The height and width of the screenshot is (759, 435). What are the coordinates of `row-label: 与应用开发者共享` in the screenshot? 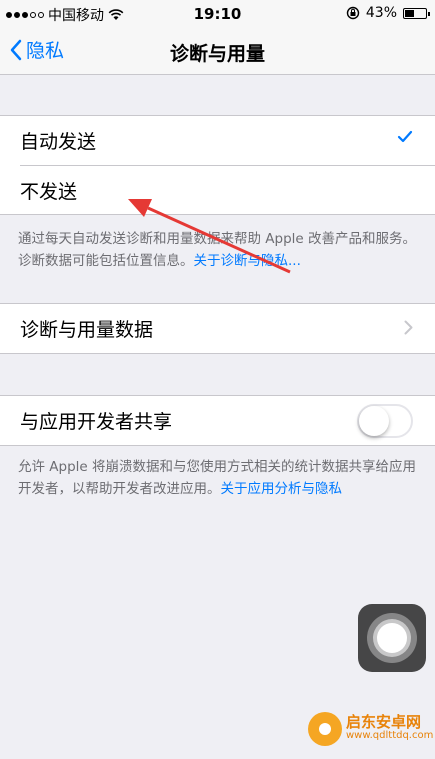 It's located at (96, 422).